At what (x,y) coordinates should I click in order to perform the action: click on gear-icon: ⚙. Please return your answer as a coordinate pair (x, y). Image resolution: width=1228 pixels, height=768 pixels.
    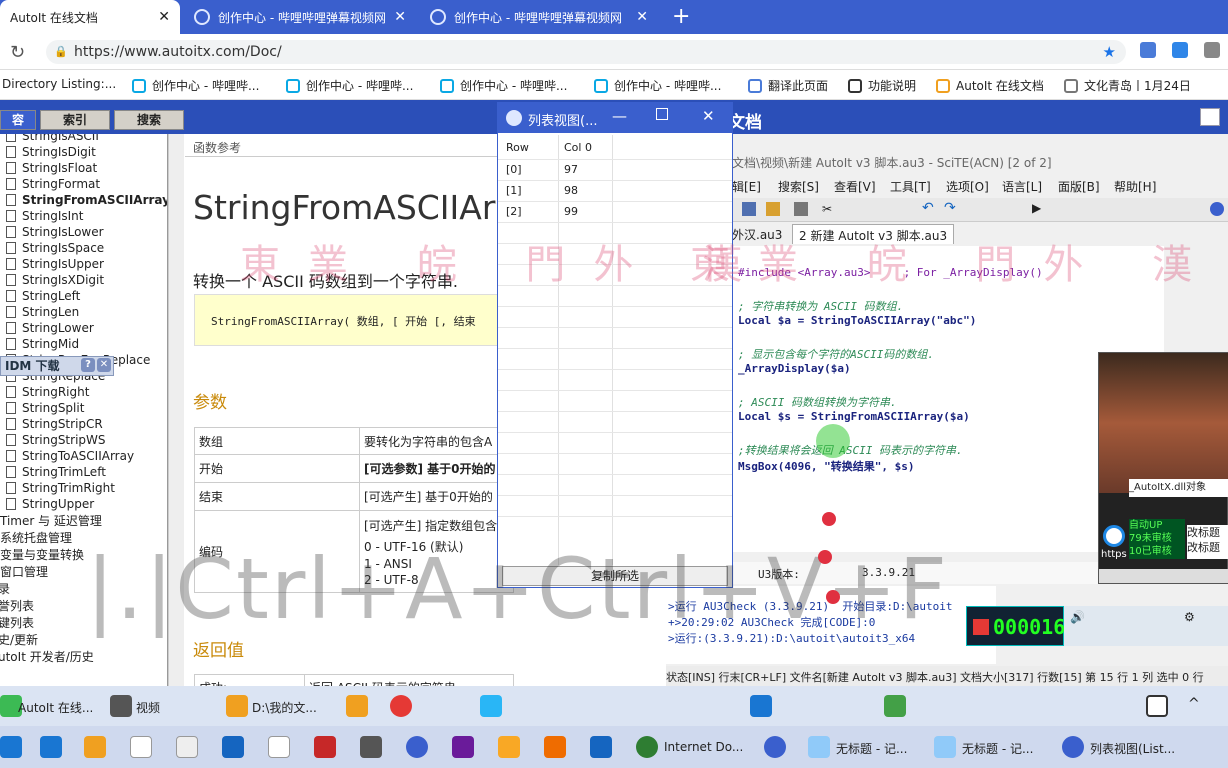
    Looking at the image, I should click on (1189, 617).